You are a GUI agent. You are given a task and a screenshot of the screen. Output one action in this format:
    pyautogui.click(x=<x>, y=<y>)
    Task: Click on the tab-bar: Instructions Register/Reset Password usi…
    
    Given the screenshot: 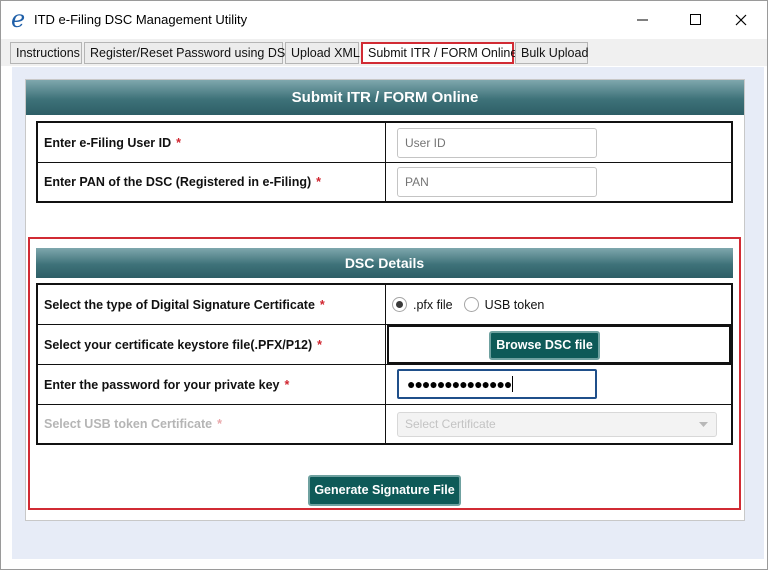 What is the action you would take?
    pyautogui.click(x=384, y=52)
    